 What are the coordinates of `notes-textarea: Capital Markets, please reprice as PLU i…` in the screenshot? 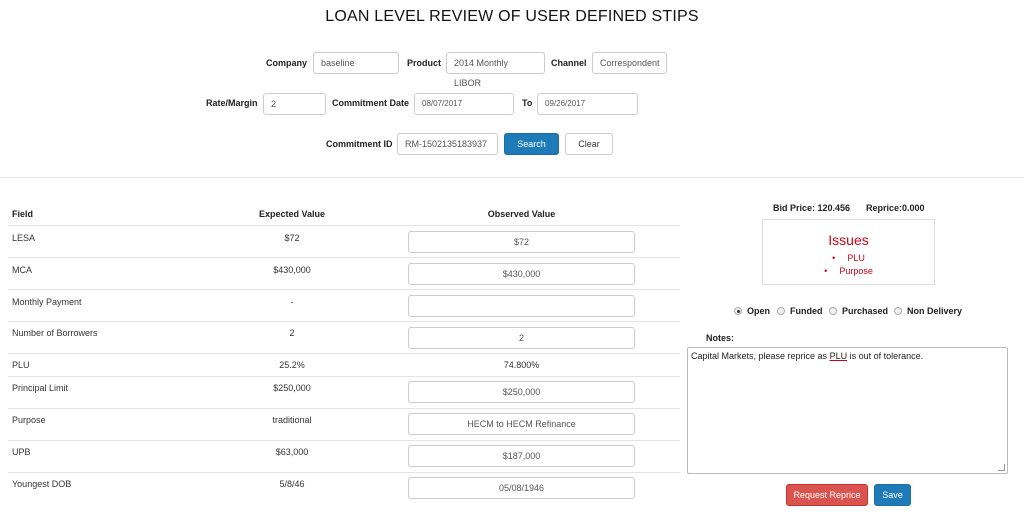 It's located at (847, 410).